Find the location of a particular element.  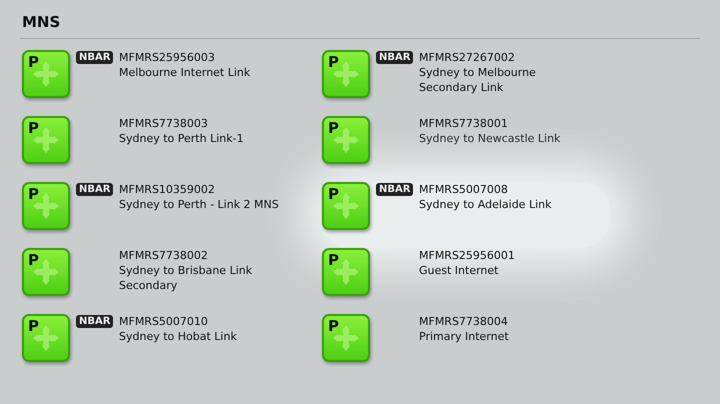

link-name: Primary Internet is located at coordinates (464, 336).